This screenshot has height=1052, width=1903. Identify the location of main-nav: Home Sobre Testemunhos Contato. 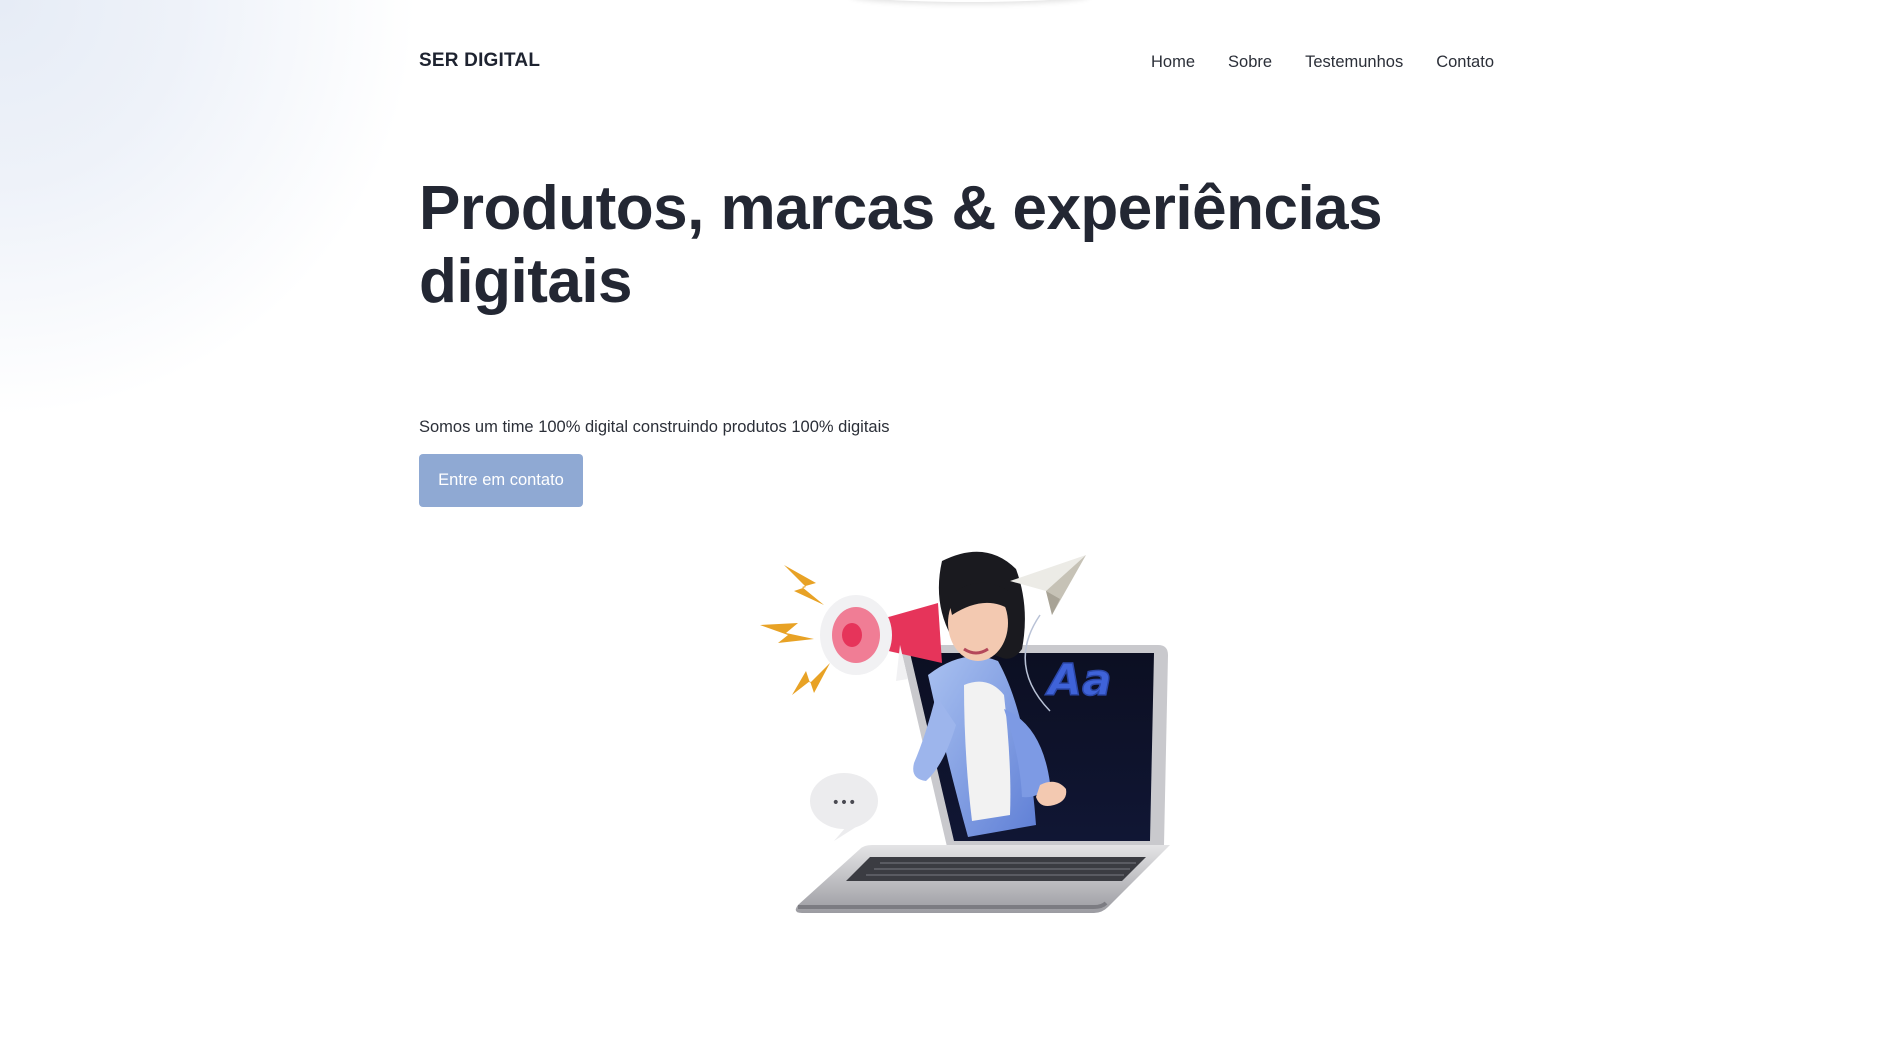
(1322, 62).